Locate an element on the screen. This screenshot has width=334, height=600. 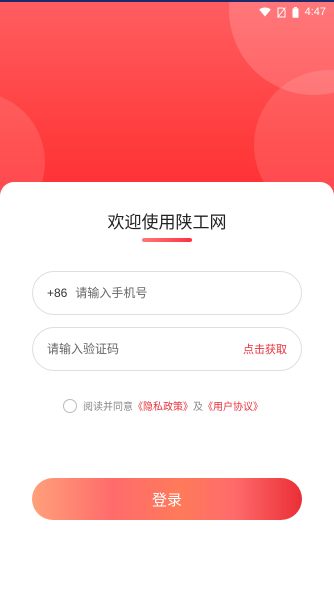
agreement-and-text: 及 is located at coordinates (198, 407).